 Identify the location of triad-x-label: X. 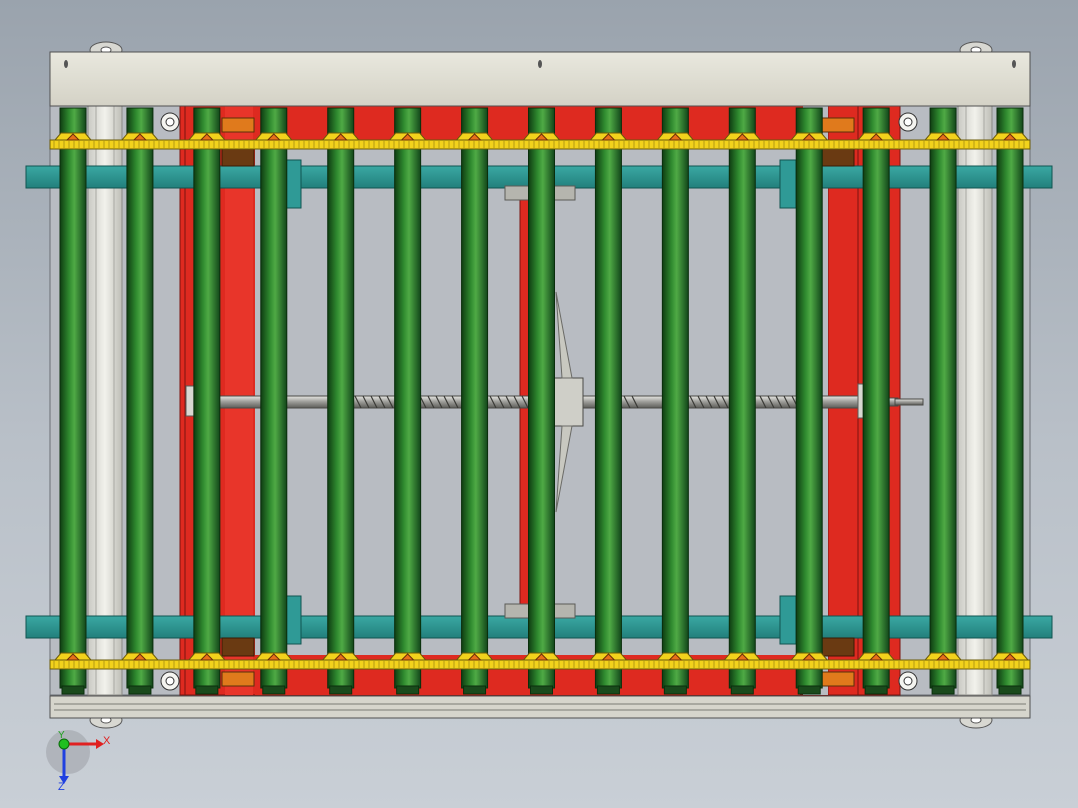
(107, 741).